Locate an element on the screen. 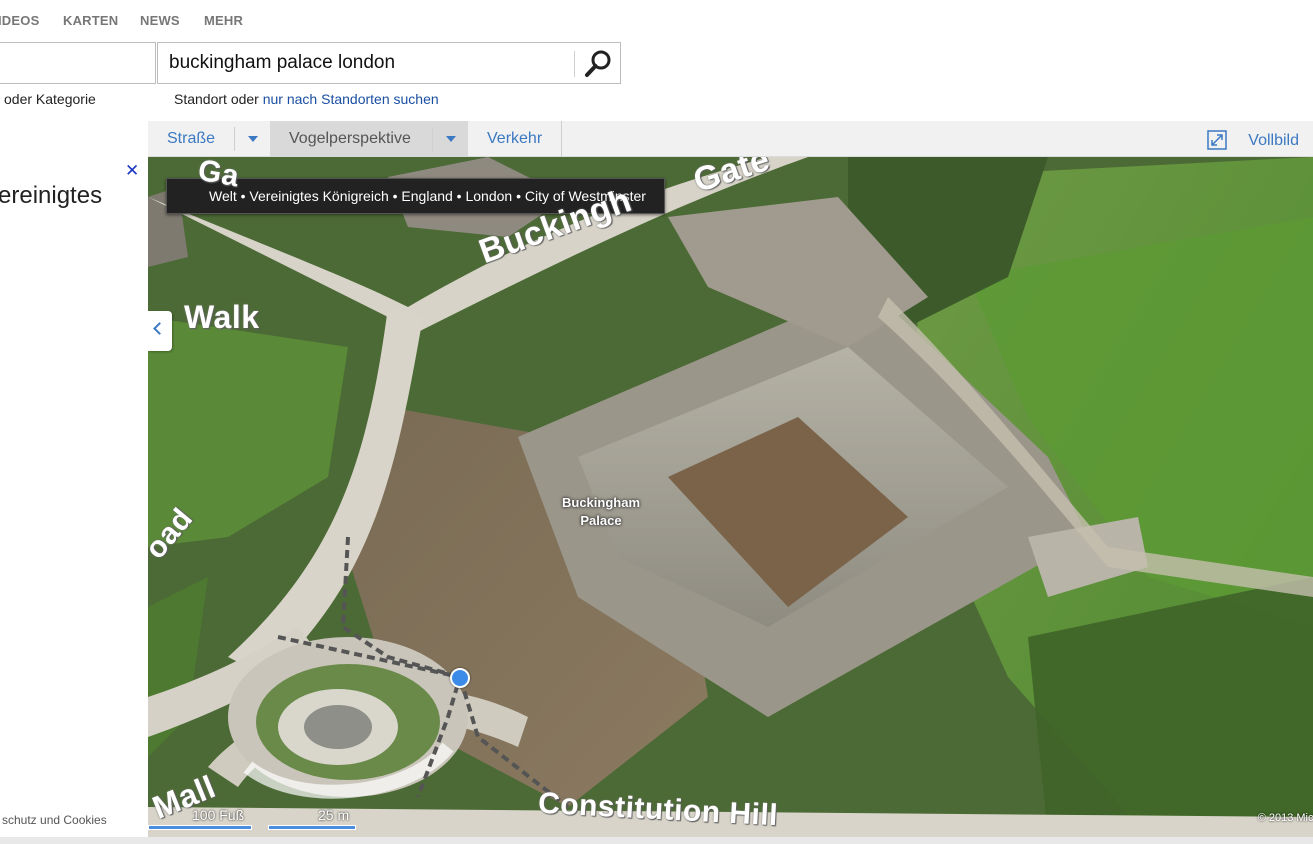 The image size is (1313, 844). privacy-cookies-link: schutz und Cookies is located at coordinates (54, 820).